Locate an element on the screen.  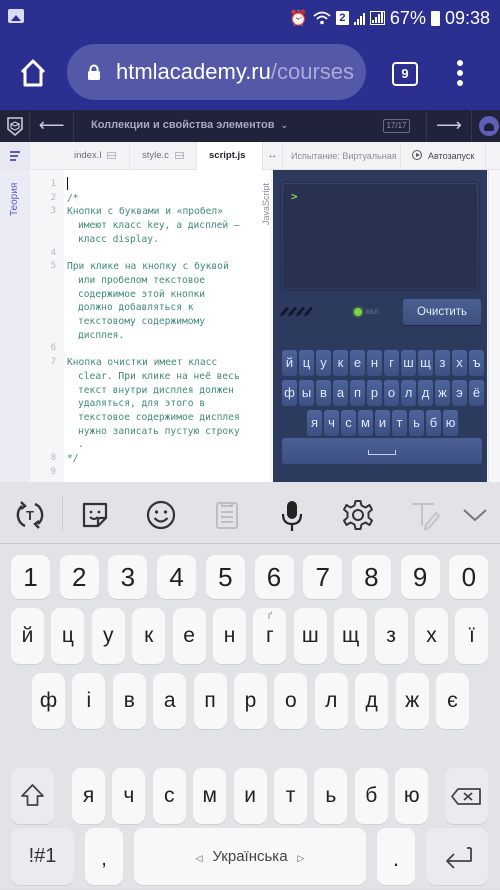
home-icon is located at coordinates (33, 73).